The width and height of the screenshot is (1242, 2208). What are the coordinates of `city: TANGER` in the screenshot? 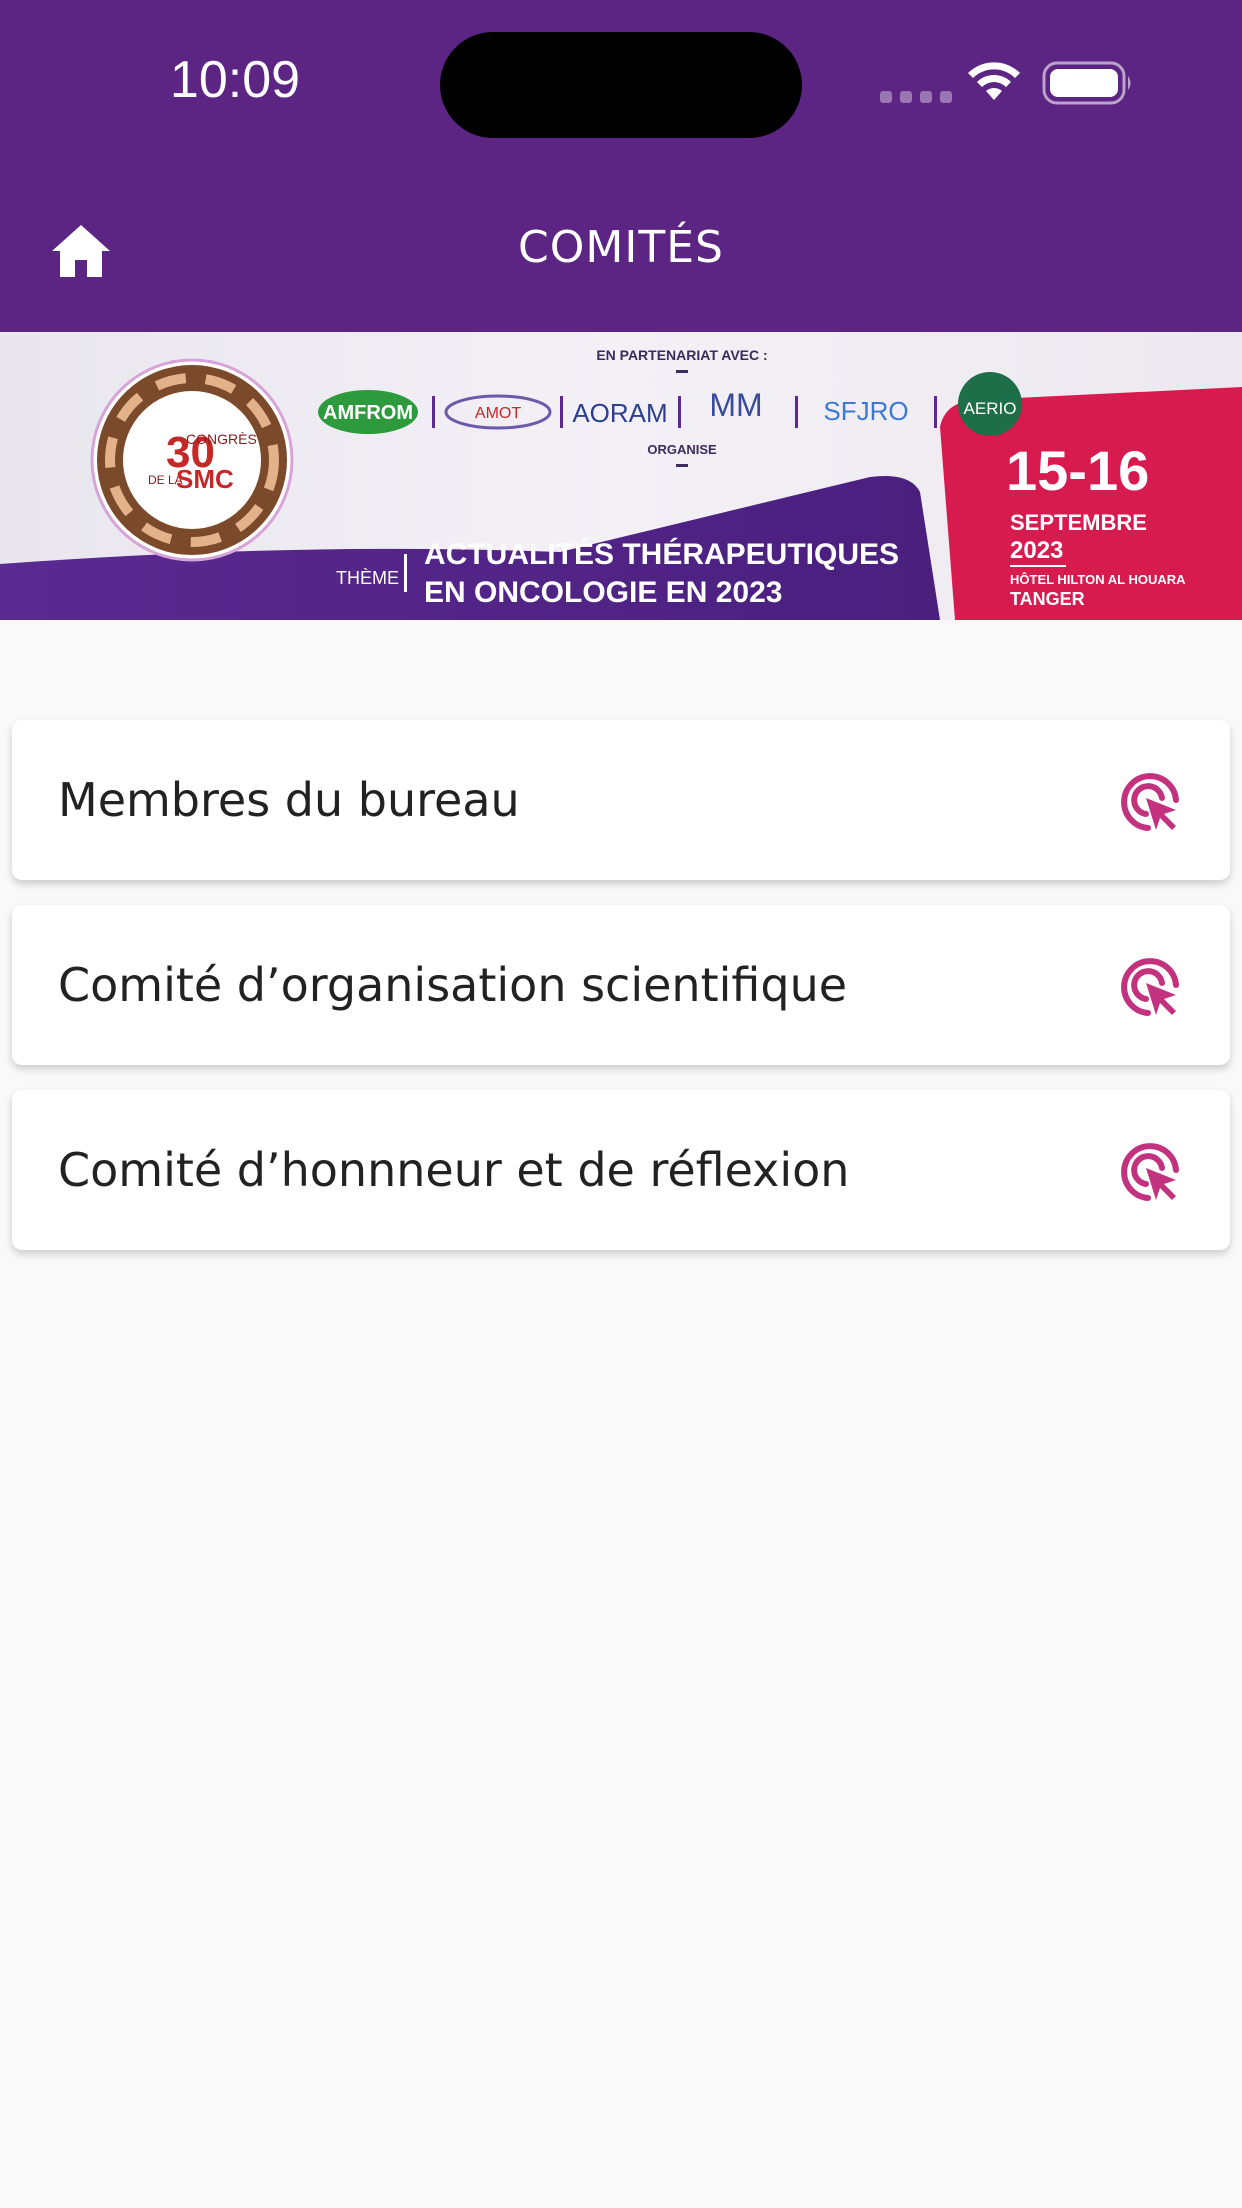 It's located at (1047, 599).